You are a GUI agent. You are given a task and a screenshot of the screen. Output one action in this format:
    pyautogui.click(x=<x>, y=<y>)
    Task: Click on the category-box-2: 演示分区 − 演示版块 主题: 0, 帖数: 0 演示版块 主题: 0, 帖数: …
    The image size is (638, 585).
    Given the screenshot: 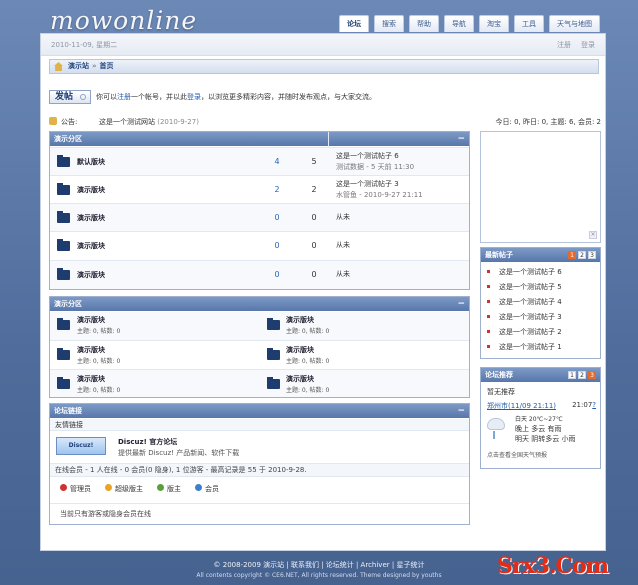 What is the action you would take?
    pyautogui.click(x=259, y=347)
    